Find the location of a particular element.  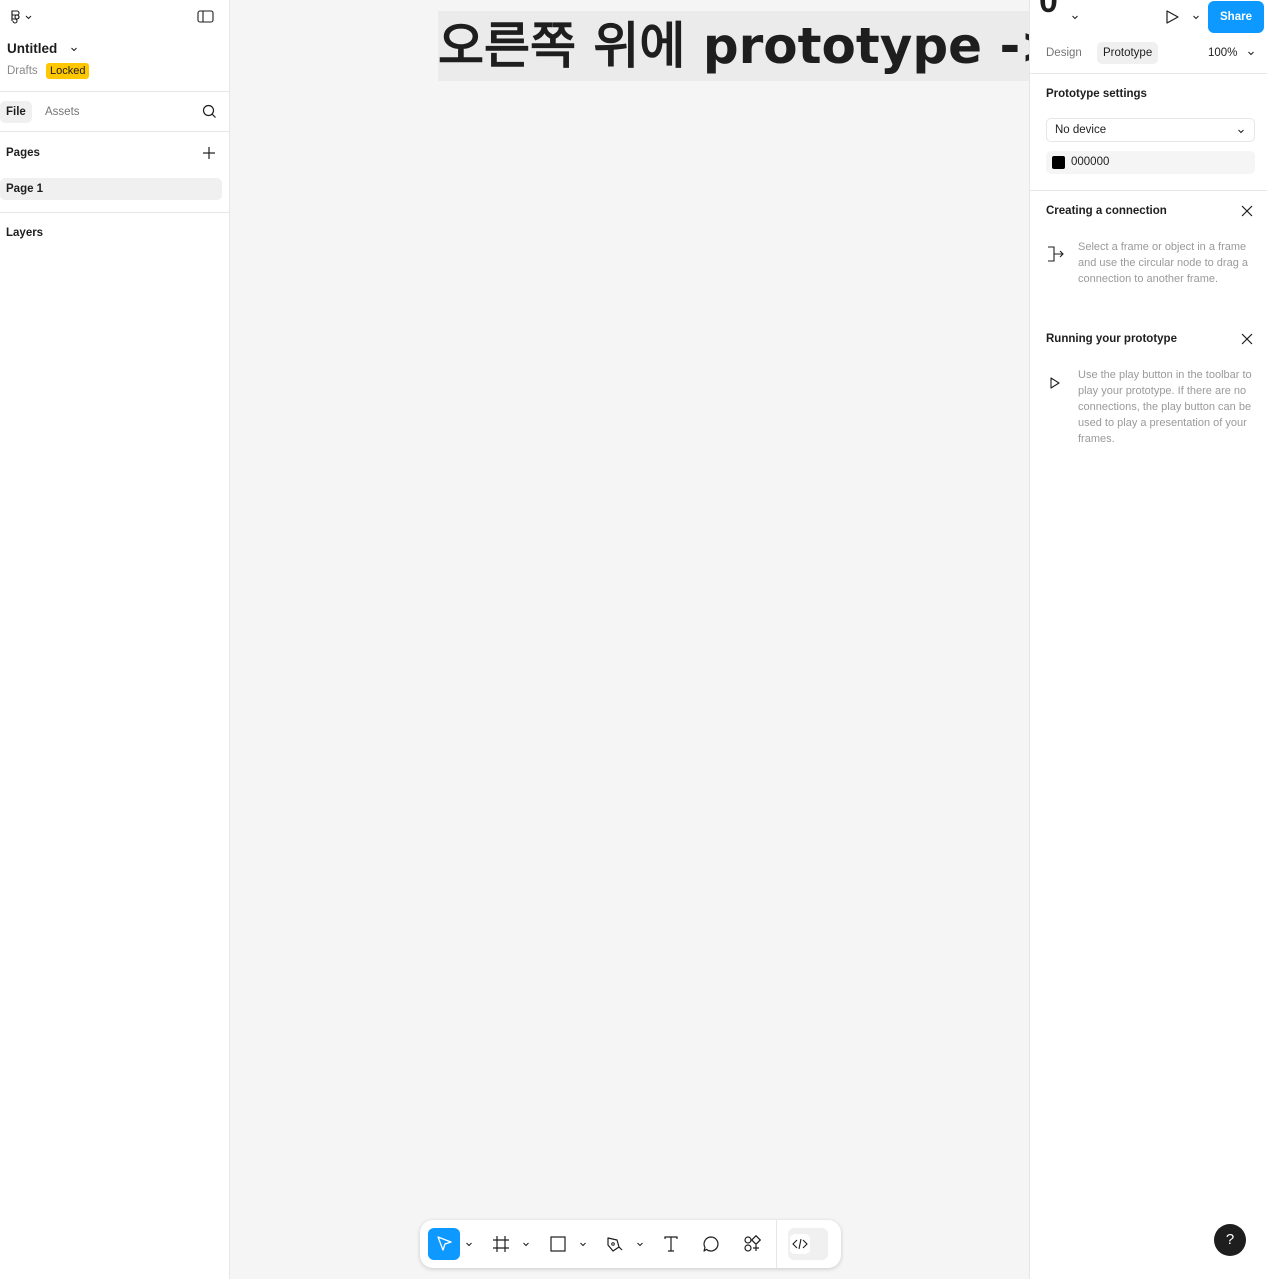

file-title: Untitled is located at coordinates (32, 48).